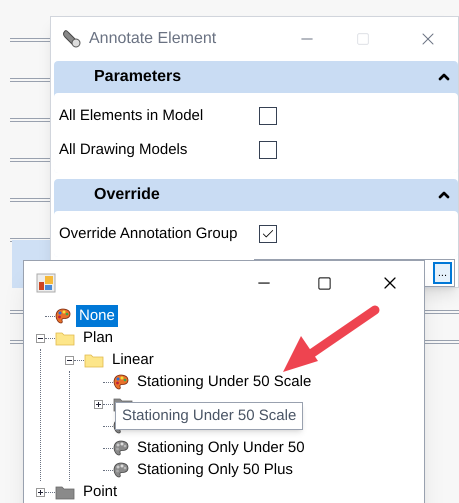  What do you see at coordinates (324, 283) in the screenshot?
I see `maximize-icon` at bounding box center [324, 283].